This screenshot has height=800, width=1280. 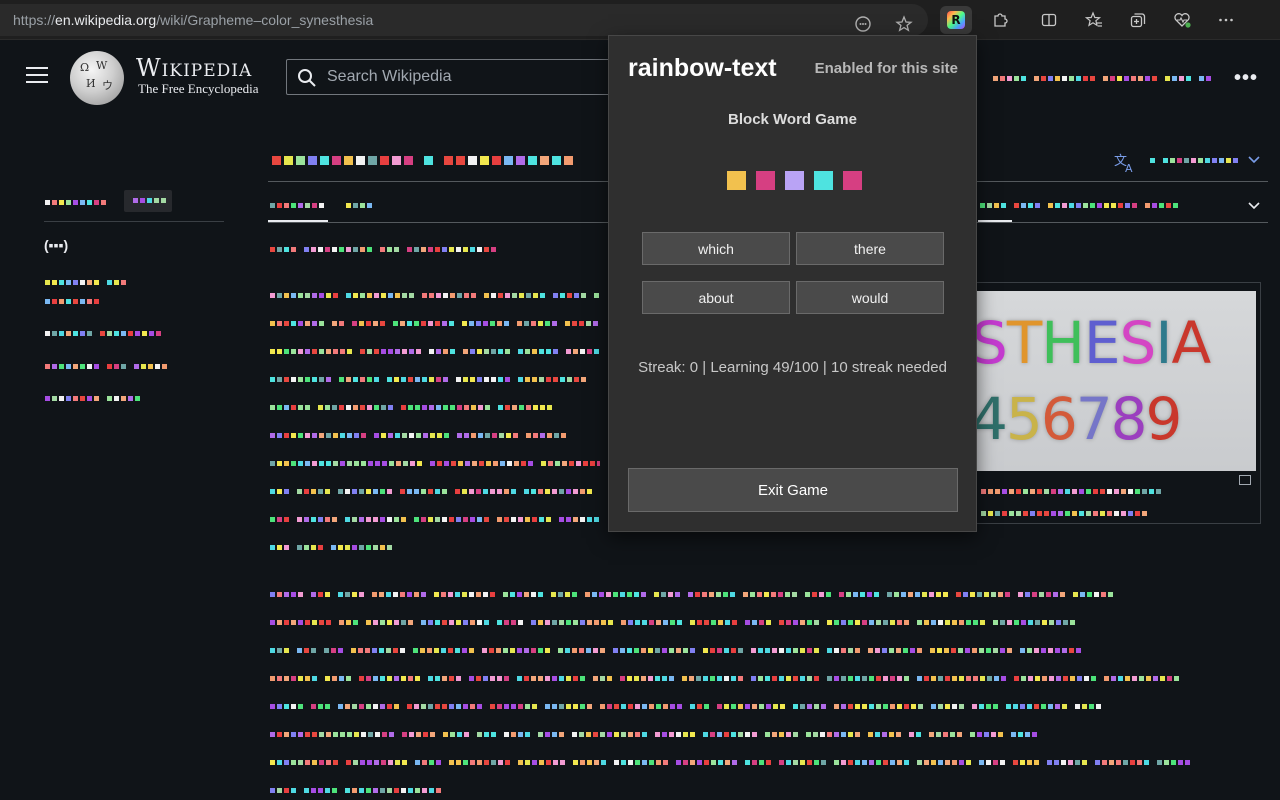 What do you see at coordinates (307, 78) in the screenshot?
I see `search-icon` at bounding box center [307, 78].